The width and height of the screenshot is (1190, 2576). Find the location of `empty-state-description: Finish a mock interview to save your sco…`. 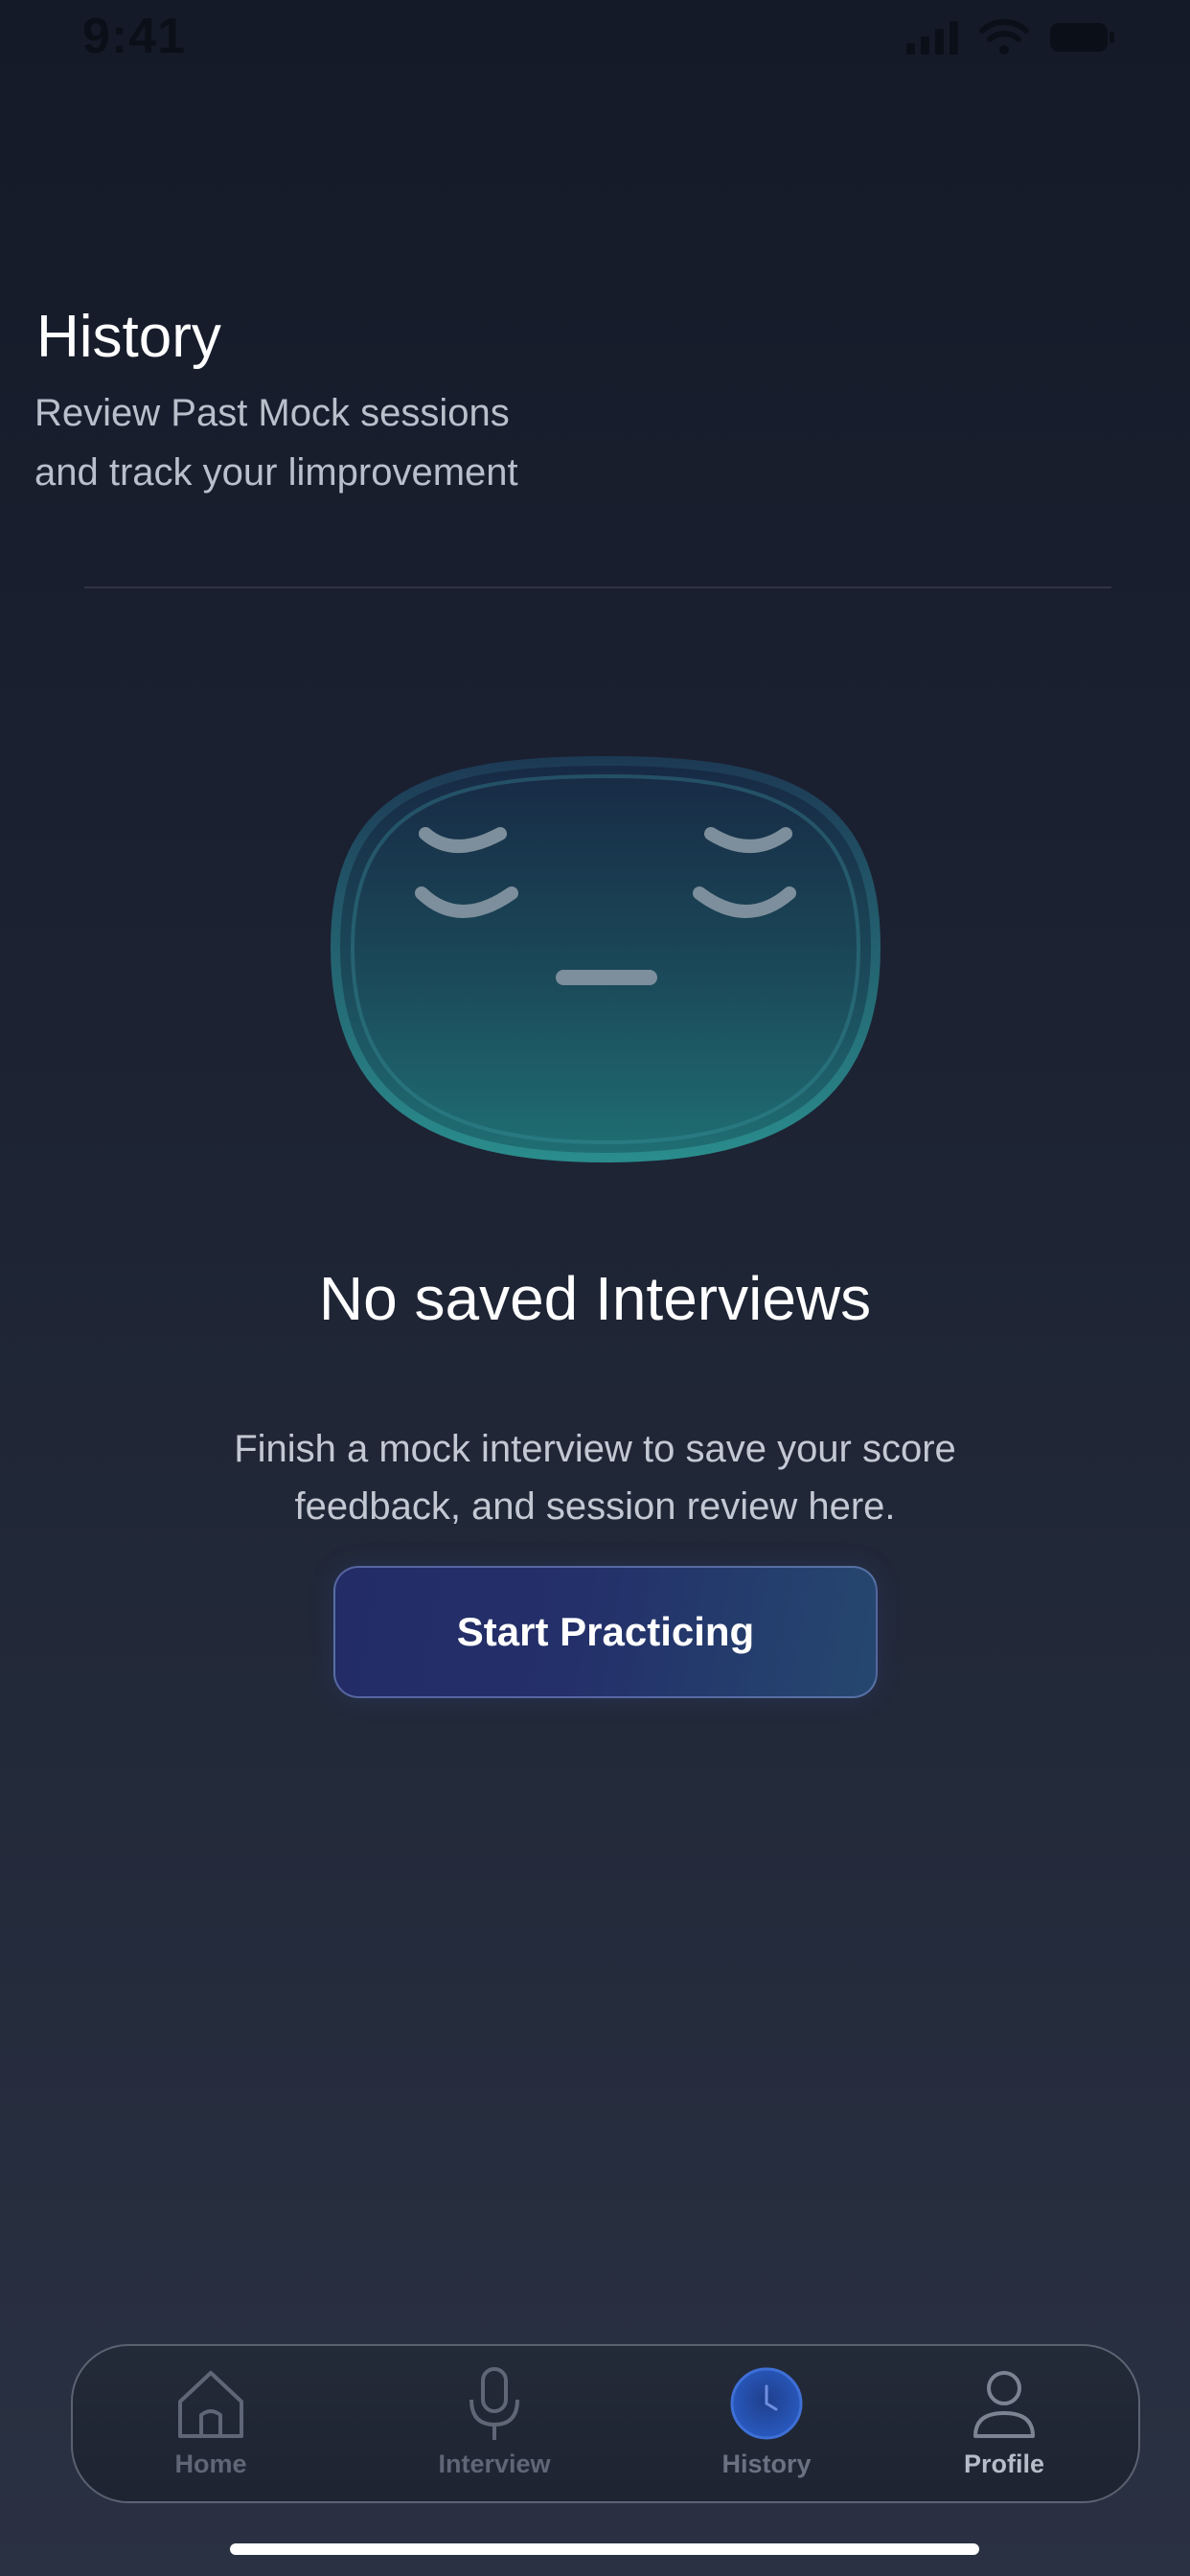

empty-state-description: Finish a mock interview to save your sco… is located at coordinates (595, 1478).